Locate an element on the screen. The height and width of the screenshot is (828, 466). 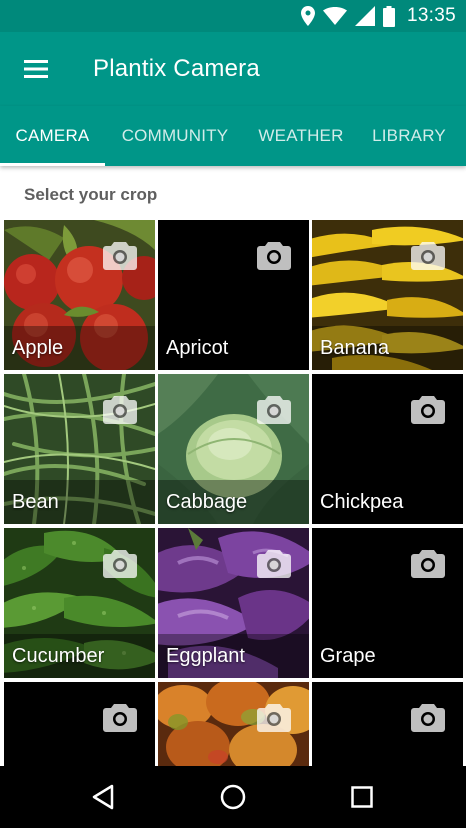
crop-tile-mango is located at coordinates (233, 724).